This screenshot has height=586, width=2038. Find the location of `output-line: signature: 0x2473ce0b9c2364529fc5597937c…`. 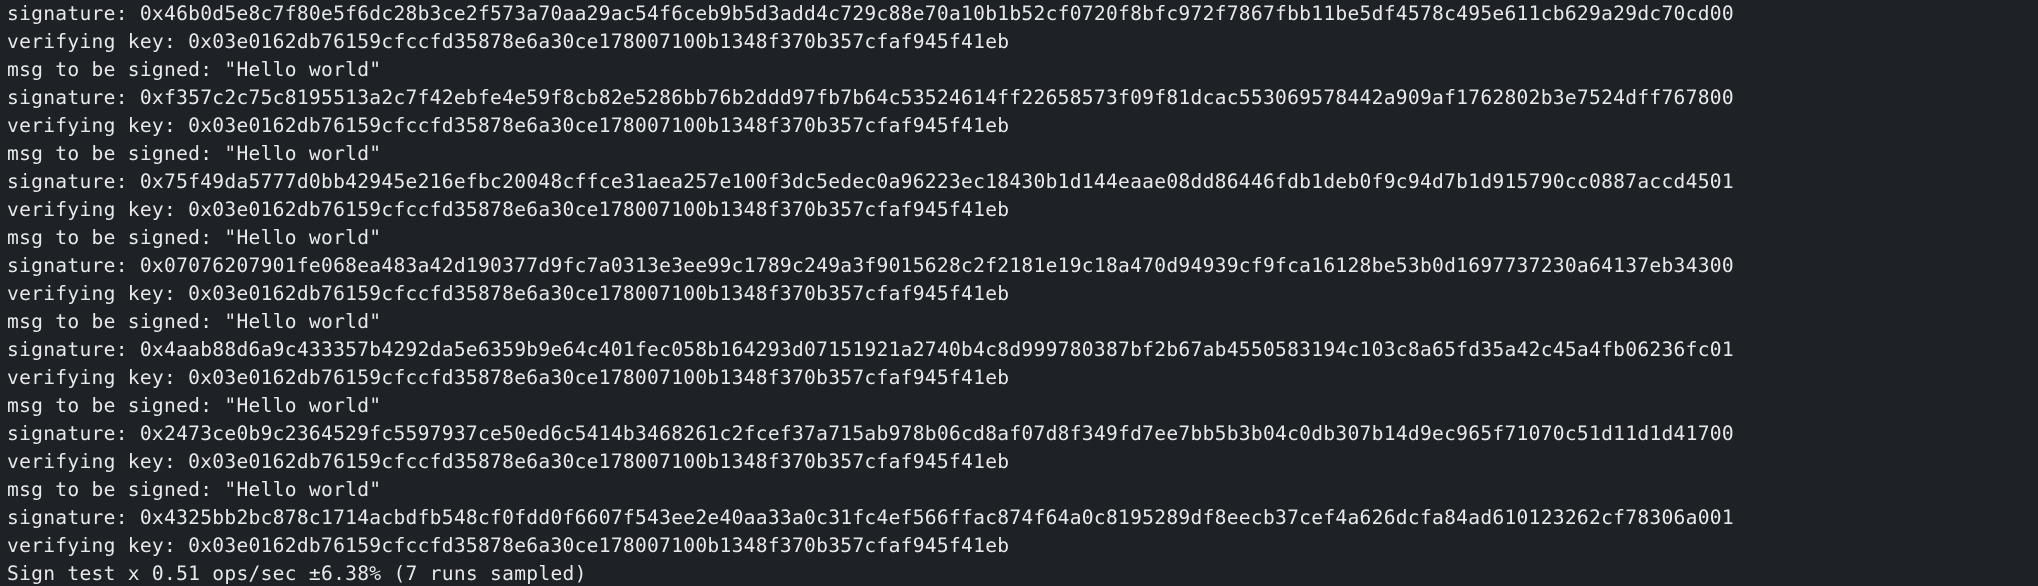

output-line: signature: 0x2473ce0b9c2364529fc5597937c… is located at coordinates (870, 433).